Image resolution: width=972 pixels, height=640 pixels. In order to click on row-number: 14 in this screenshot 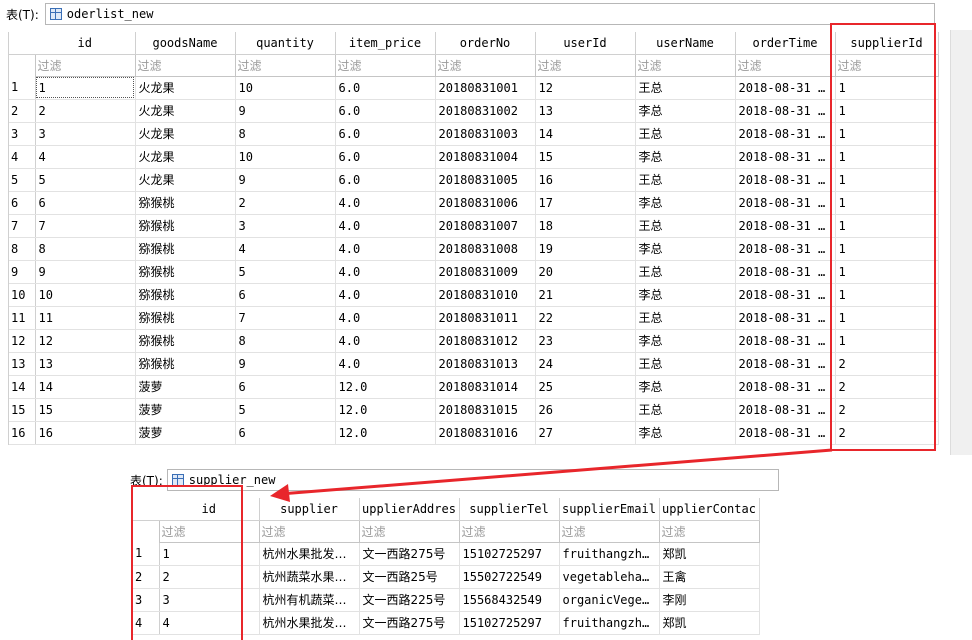, I will do `click(22, 387)`.